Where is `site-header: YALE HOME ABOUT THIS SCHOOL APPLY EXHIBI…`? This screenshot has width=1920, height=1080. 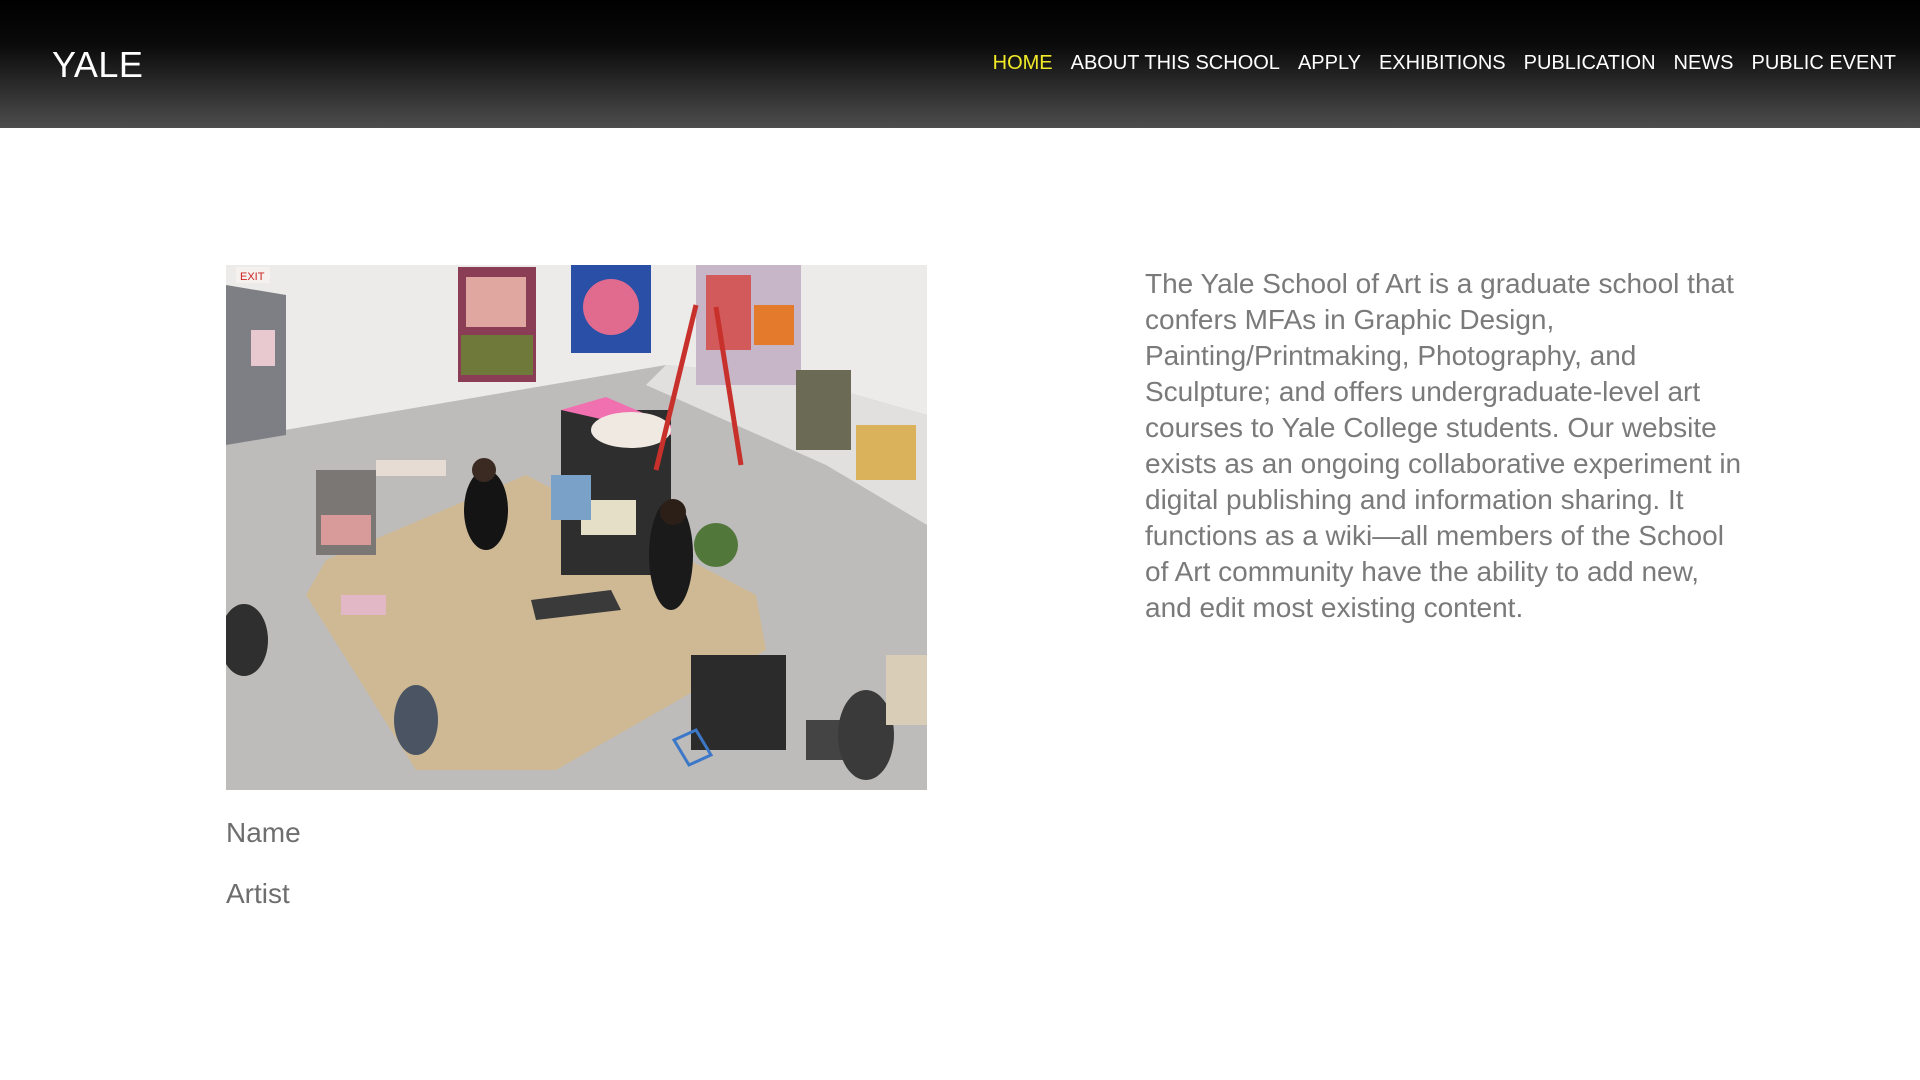 site-header: YALE HOME ABOUT THIS SCHOOL APPLY EXHIBI… is located at coordinates (960, 64).